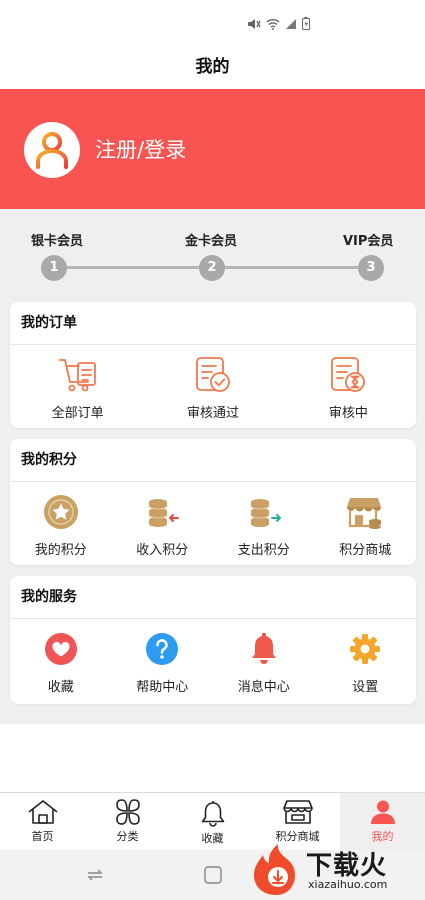 The image size is (425, 900). What do you see at coordinates (368, 241) in the screenshot?
I see `level-label-vip: VIP会员` at bounding box center [368, 241].